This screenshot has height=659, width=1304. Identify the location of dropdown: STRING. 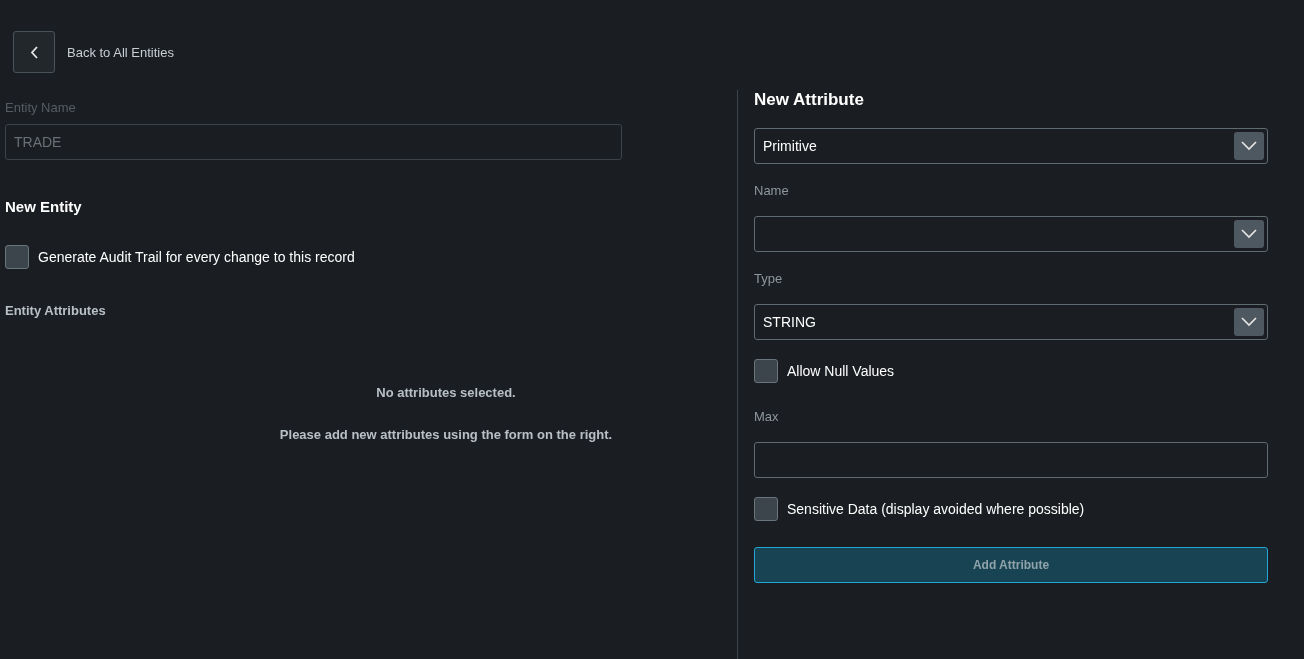
(1011, 322).